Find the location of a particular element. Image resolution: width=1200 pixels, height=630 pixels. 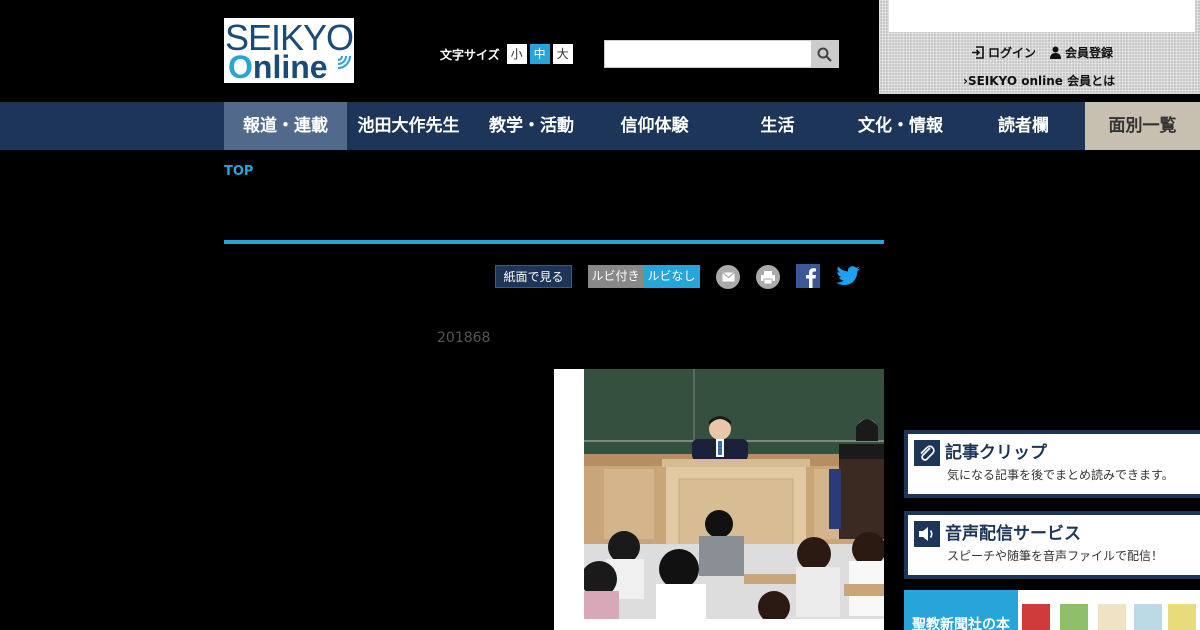

login-icon is located at coordinates (978, 52).